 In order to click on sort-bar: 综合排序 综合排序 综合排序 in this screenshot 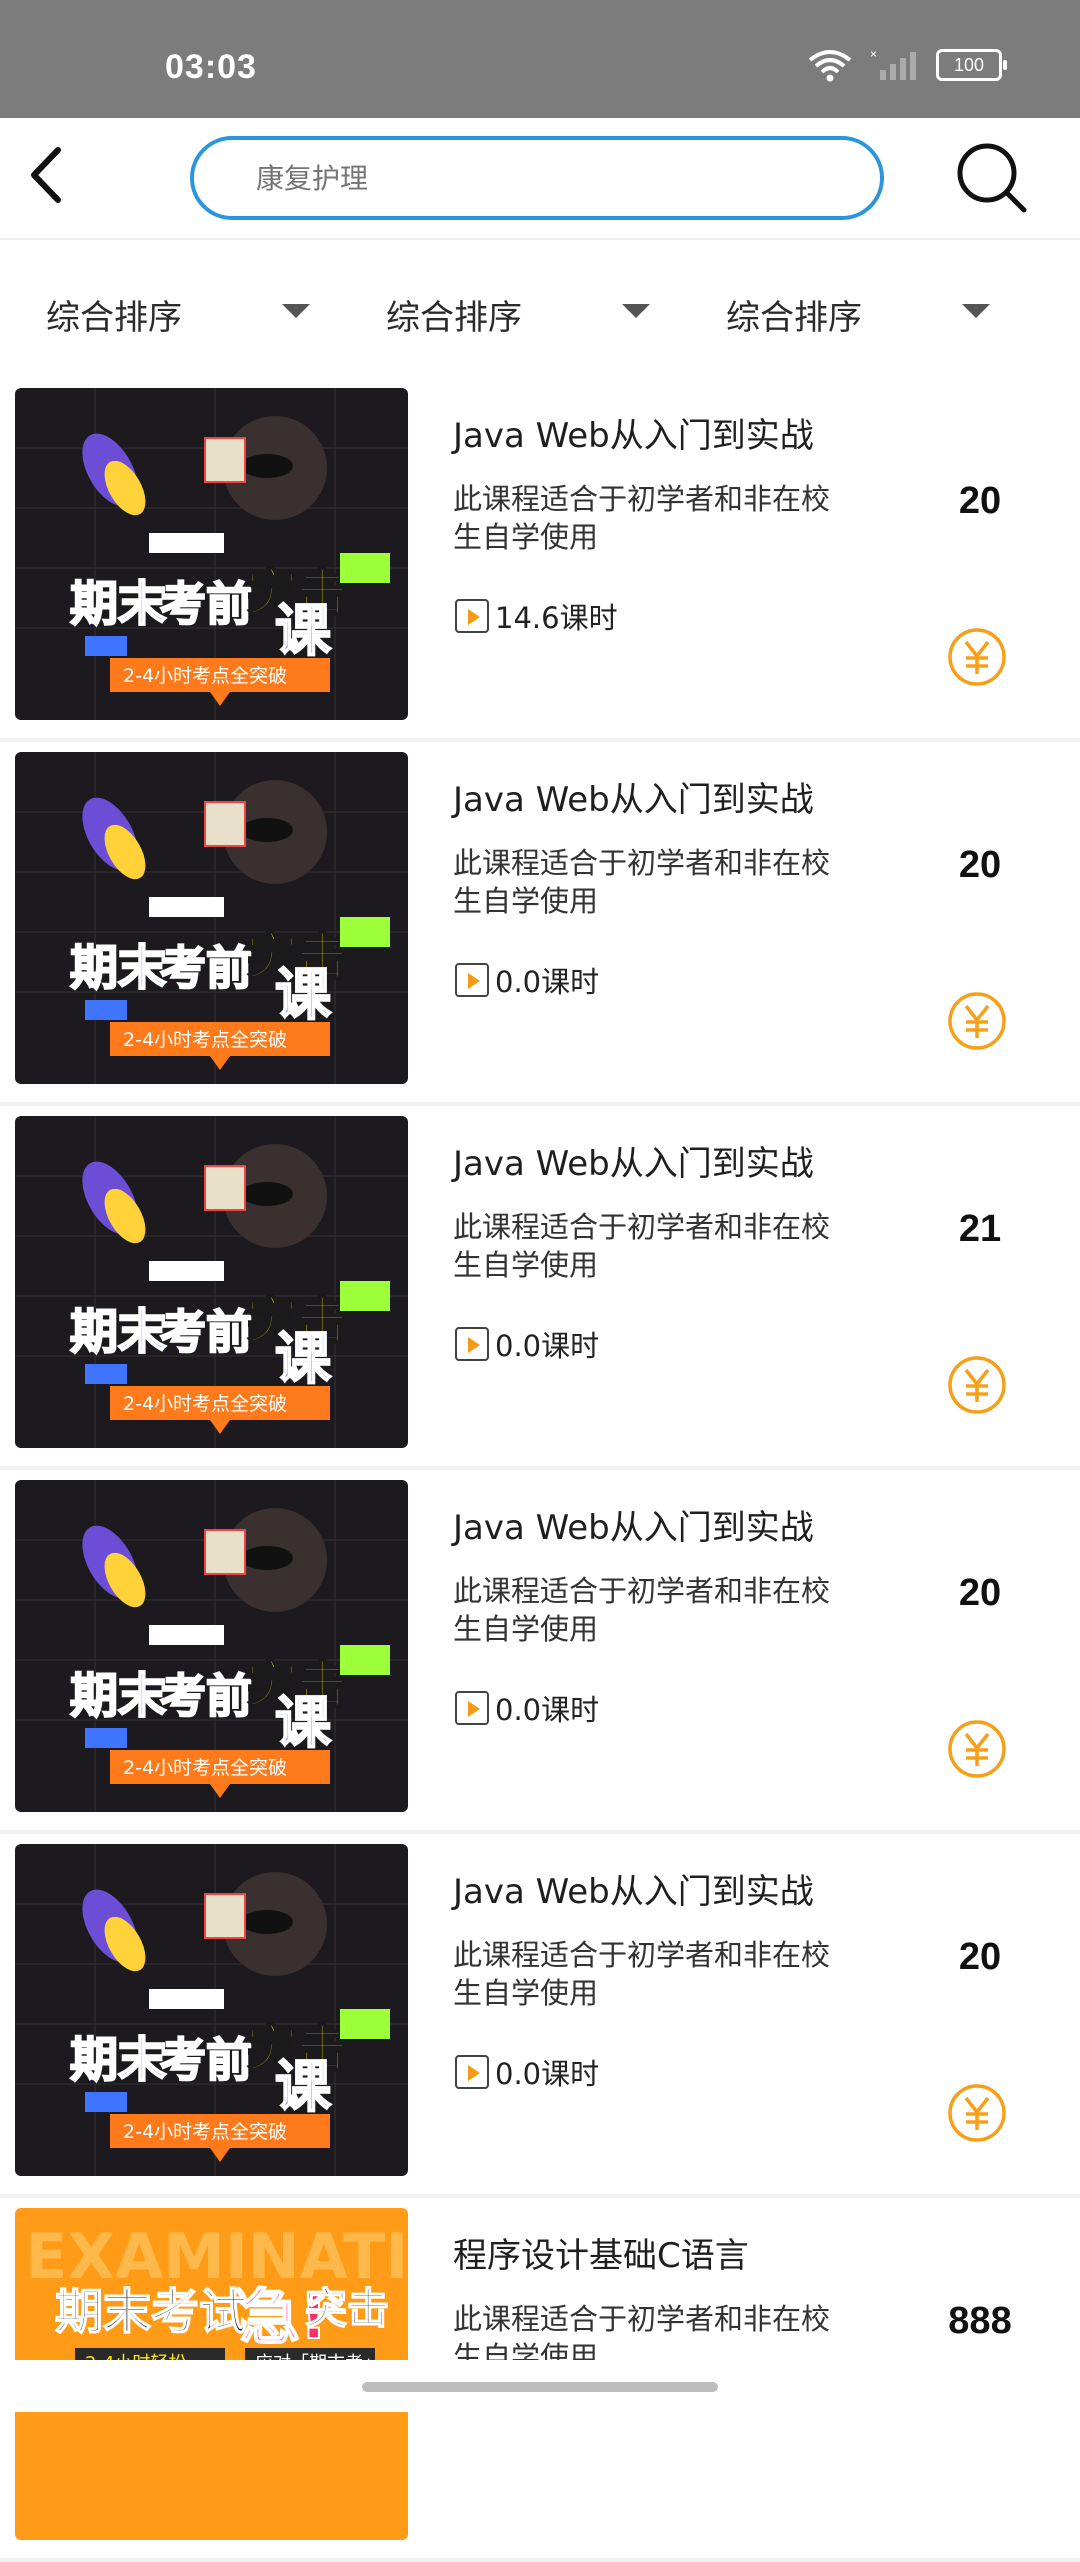, I will do `click(540, 310)`.